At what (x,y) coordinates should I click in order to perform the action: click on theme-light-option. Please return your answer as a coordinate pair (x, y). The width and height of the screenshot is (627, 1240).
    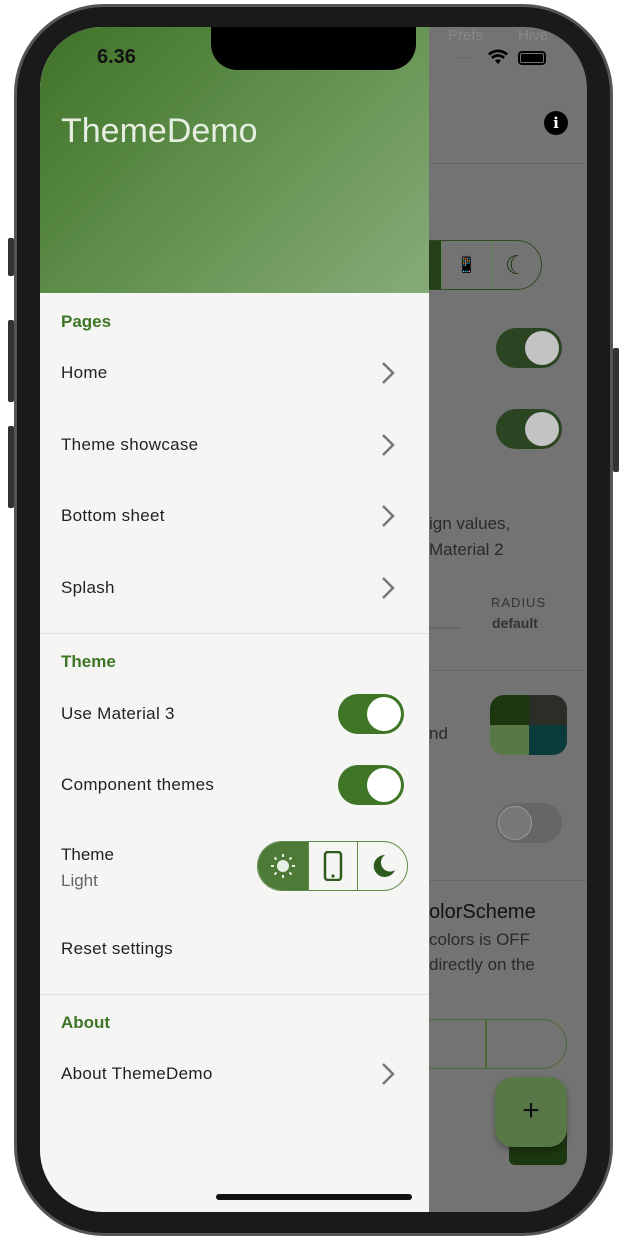
    Looking at the image, I should click on (283, 866).